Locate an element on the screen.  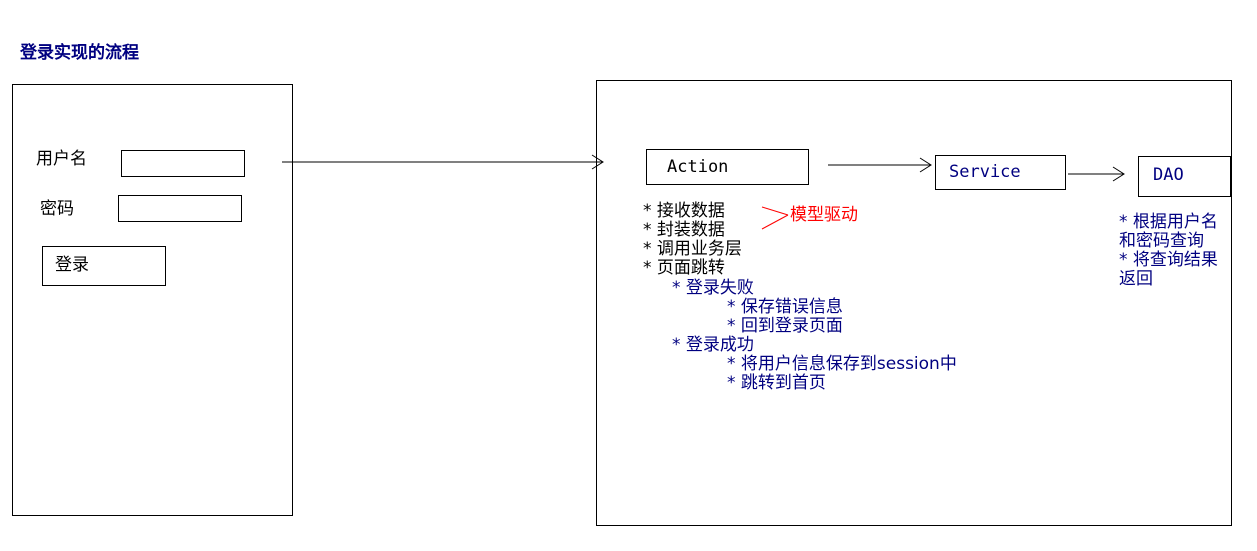
list-item: 和密码查询 is located at coordinates (1161, 241).